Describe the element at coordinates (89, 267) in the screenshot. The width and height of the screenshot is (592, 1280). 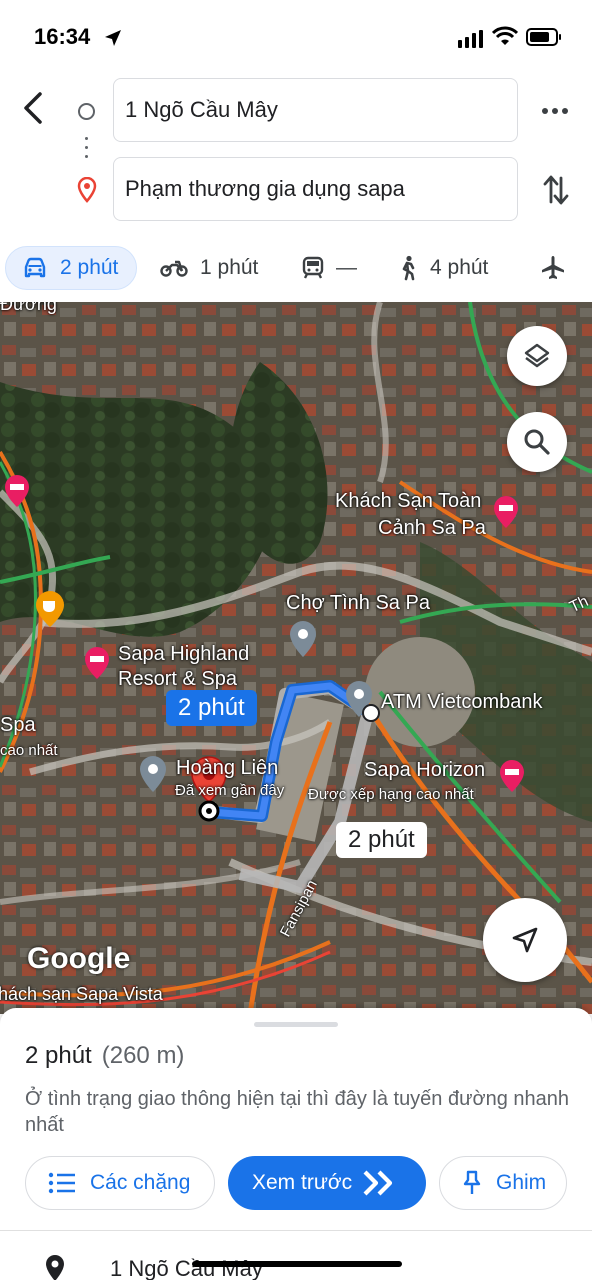
I see `tab-driving-label: 2 phút` at that location.